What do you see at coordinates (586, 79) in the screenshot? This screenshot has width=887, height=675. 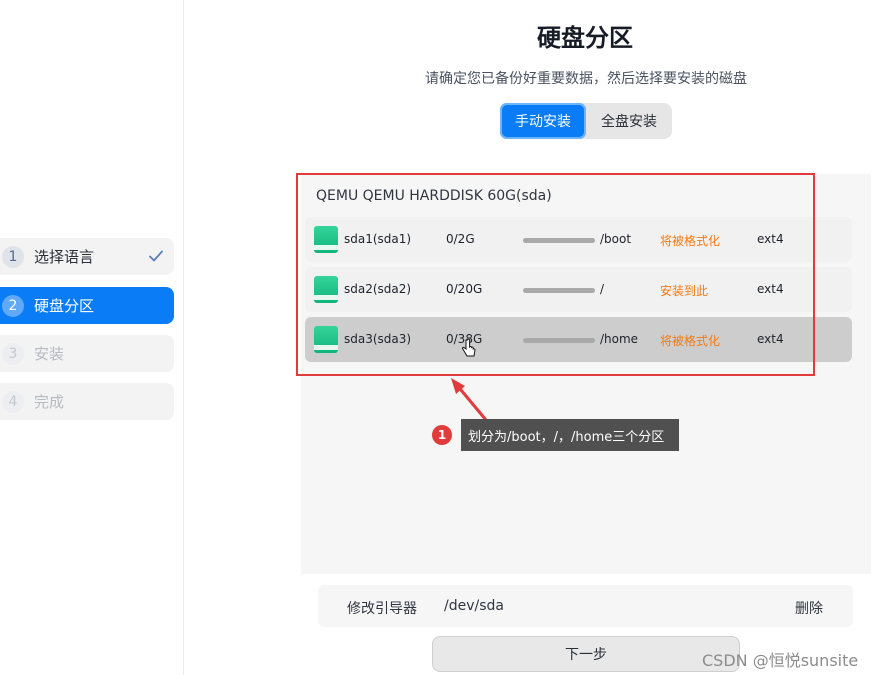 I see `page-subtitle: 请确定您已备份好重要数据，然后选择要安装的磁盘` at bounding box center [586, 79].